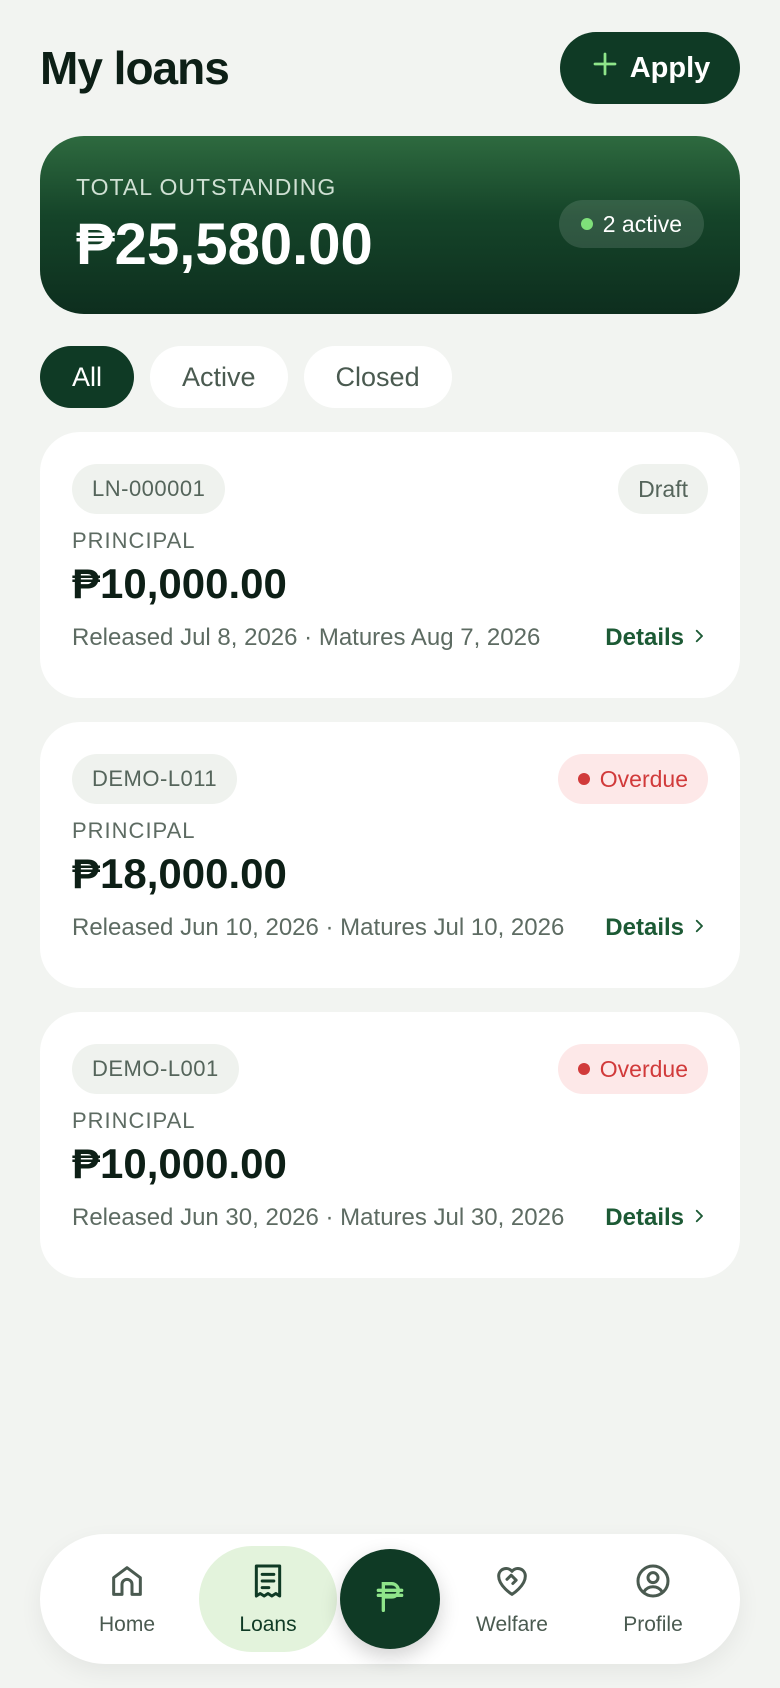 This screenshot has width=780, height=1688. I want to click on loan-id-badge: DEMO-L011, so click(155, 779).